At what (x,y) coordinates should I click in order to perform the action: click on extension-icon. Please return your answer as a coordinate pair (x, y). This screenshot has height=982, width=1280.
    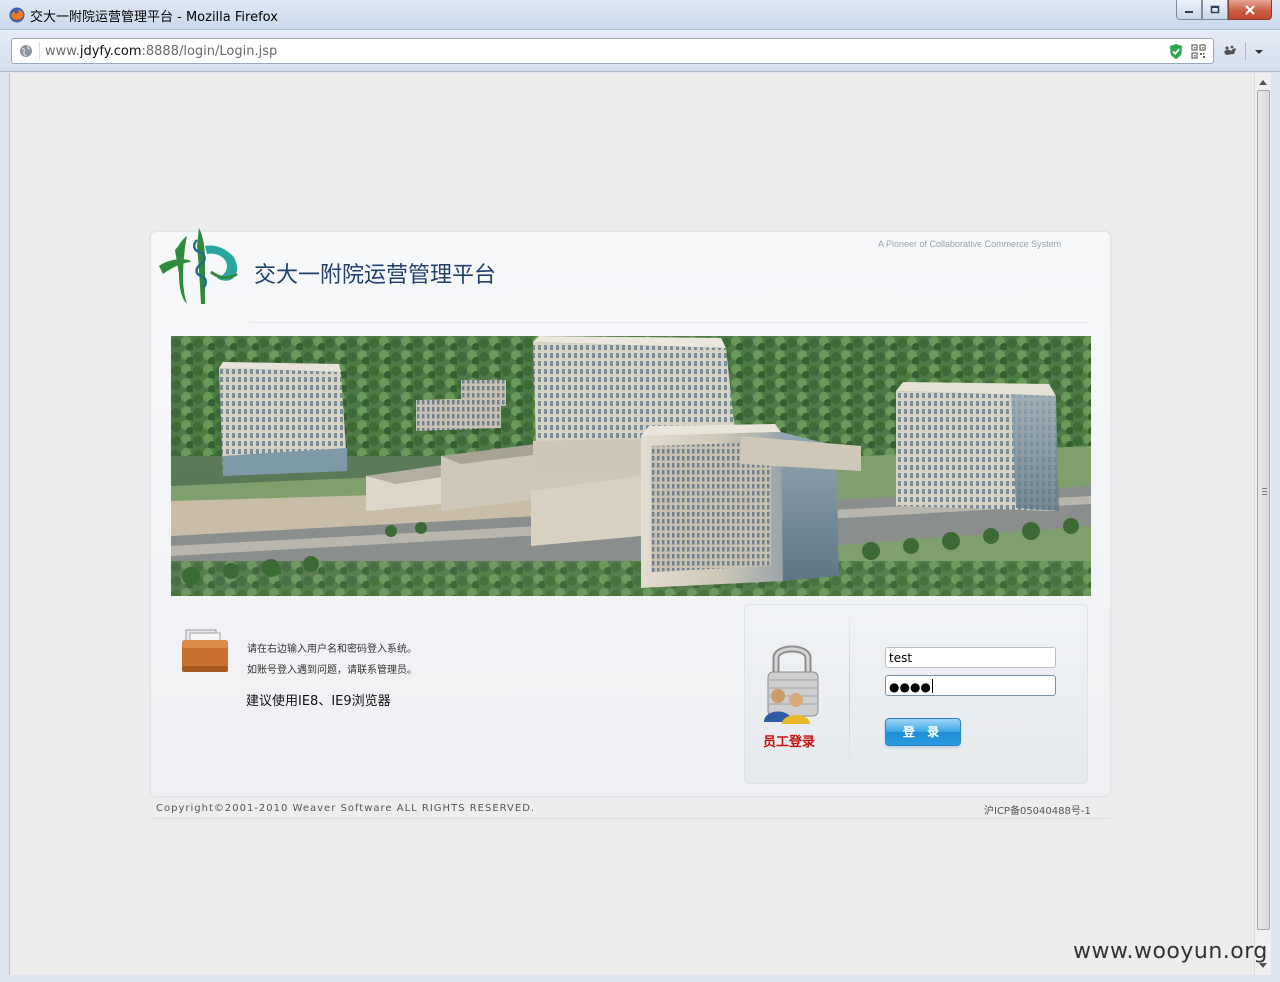
    Looking at the image, I should click on (1230, 51).